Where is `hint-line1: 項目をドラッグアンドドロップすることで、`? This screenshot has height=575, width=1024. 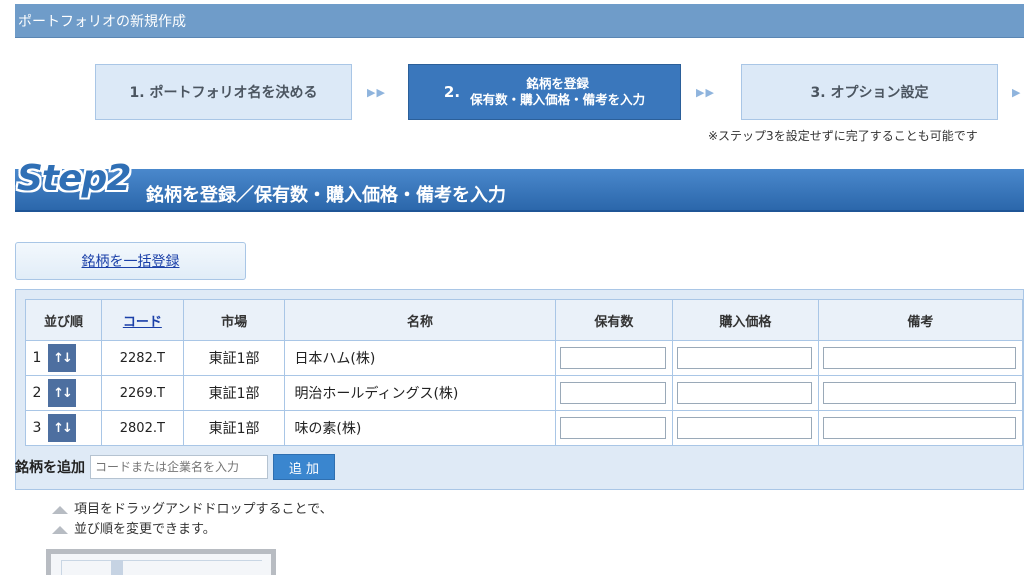 hint-line1: 項目をドラッグアンドドロップすることで、 is located at coordinates (203, 509).